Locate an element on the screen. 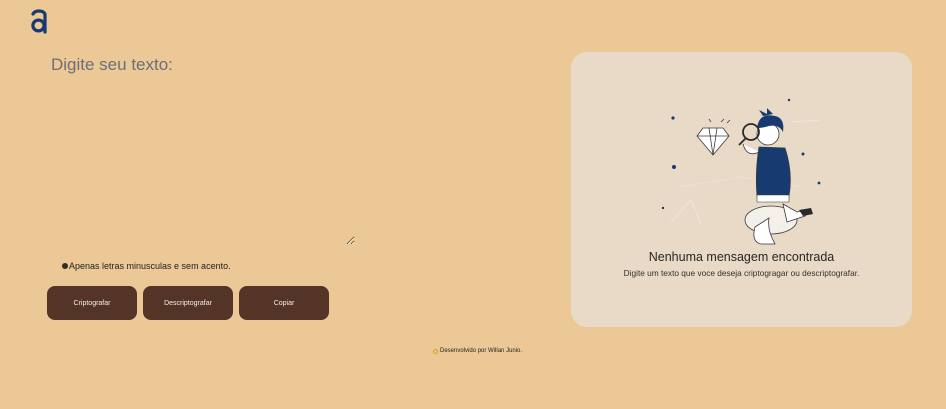 The width and height of the screenshot is (946, 409). decrypt-button: Descriptografar is located at coordinates (188, 303).